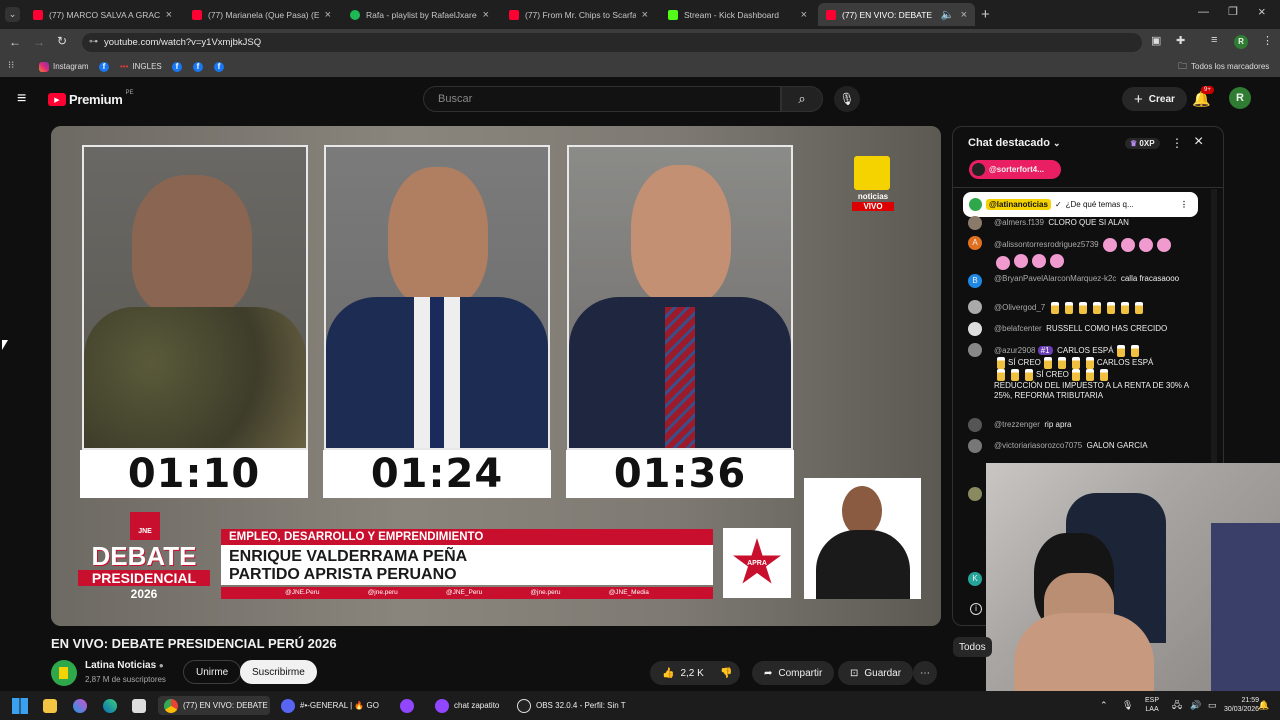 The height and width of the screenshot is (720, 1280). I want to click on taskbar-app, so click(407, 705).